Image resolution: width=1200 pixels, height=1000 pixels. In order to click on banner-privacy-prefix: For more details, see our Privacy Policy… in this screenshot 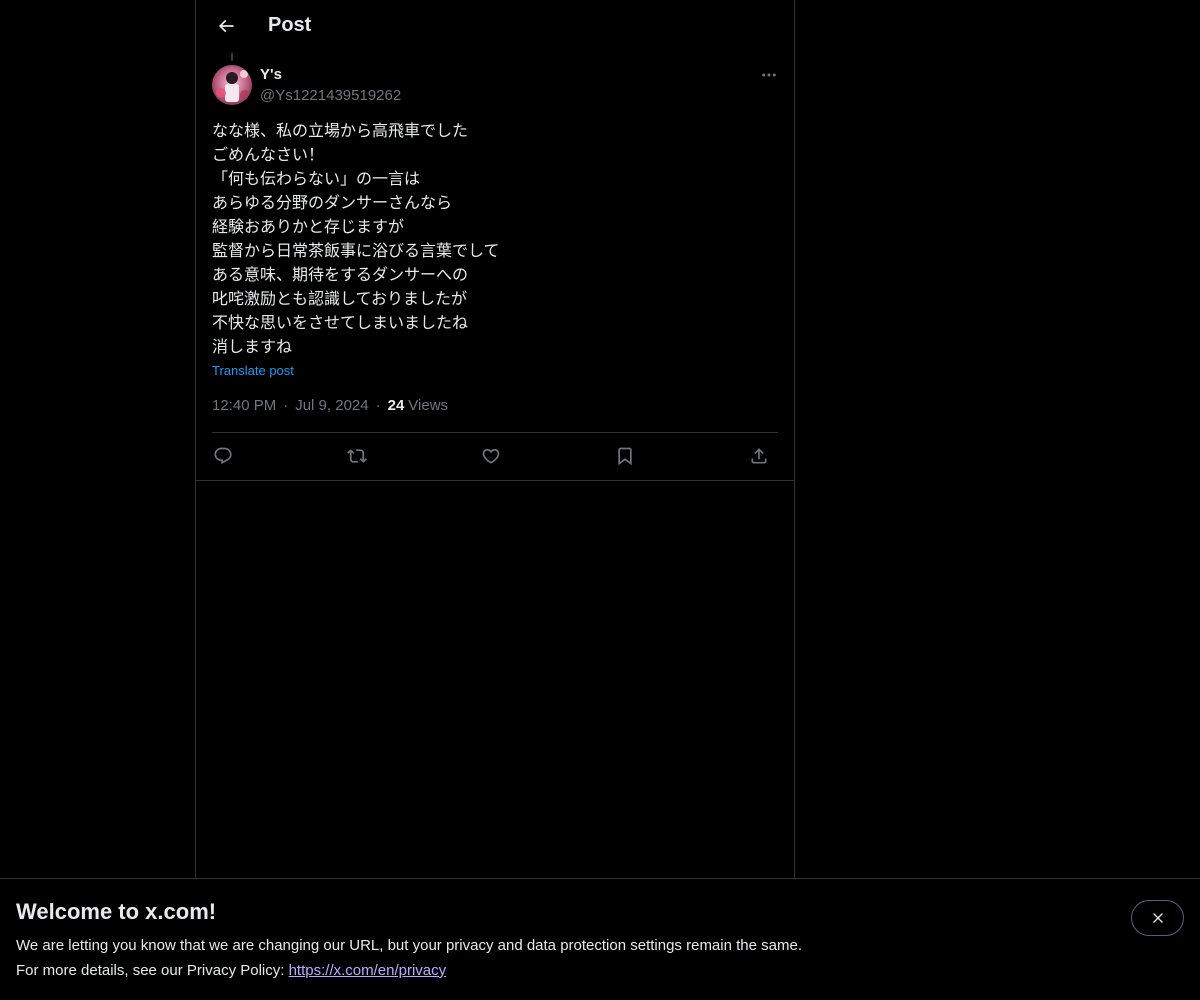, I will do `click(152, 970)`.